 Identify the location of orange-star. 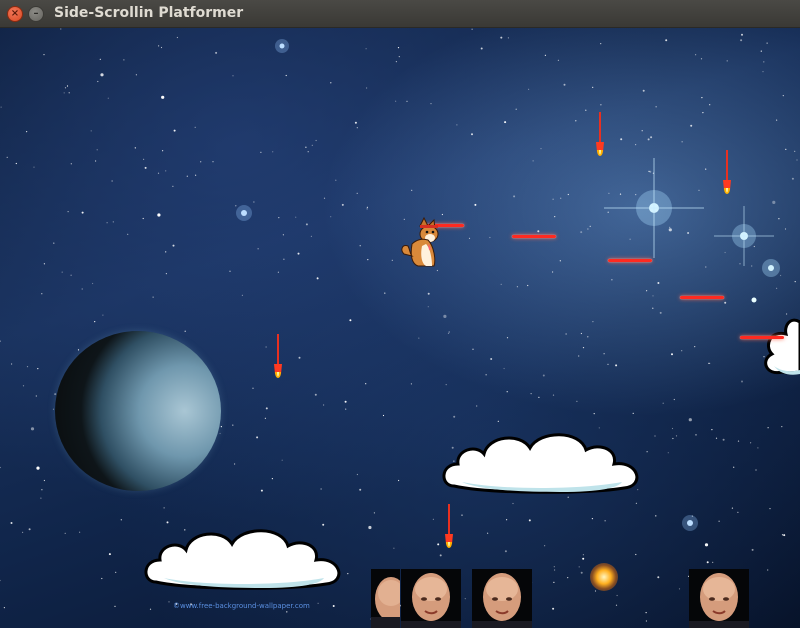
(604, 577).